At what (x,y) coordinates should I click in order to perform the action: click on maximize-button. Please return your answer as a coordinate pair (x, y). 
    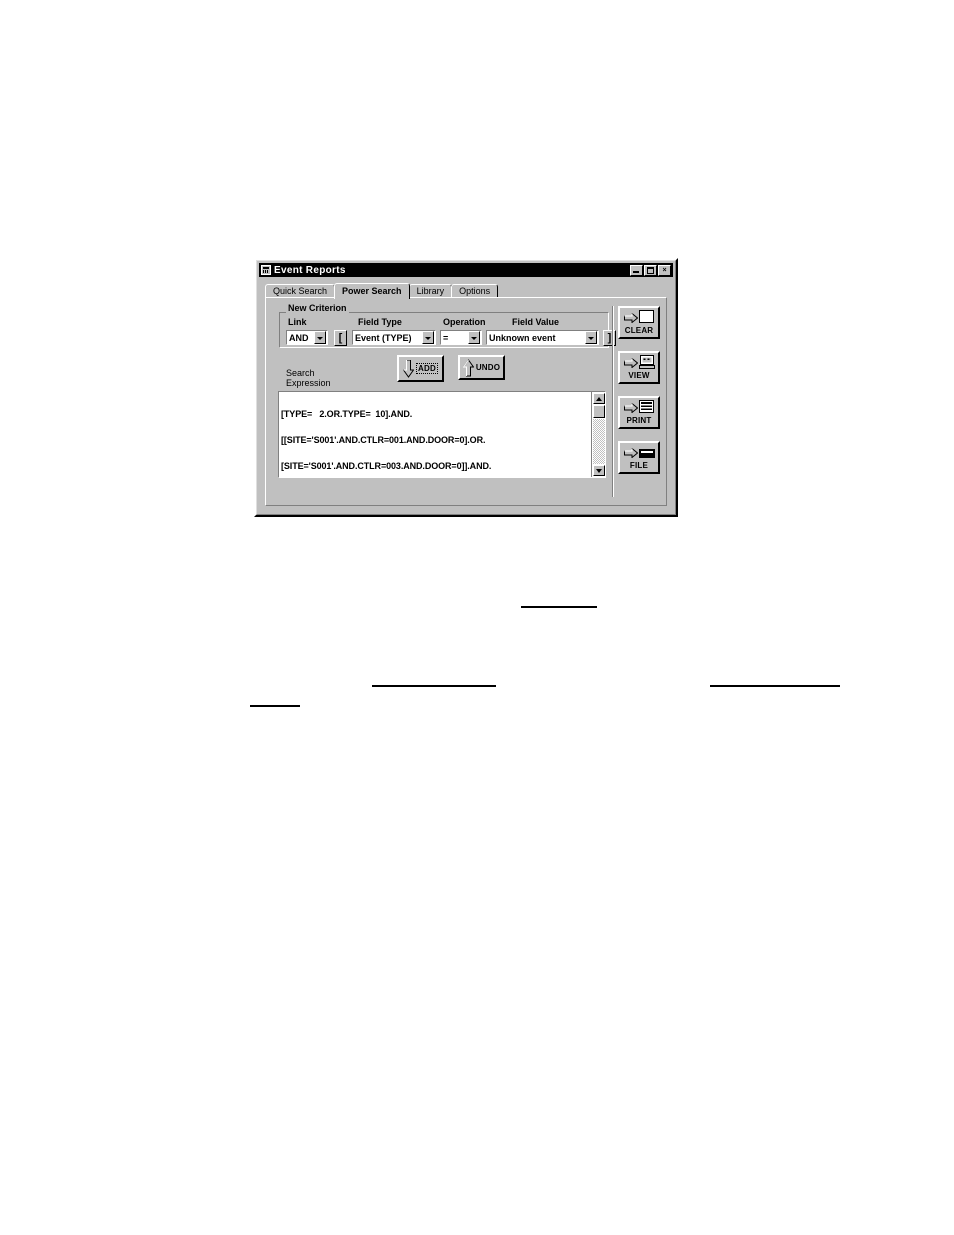
    Looking at the image, I should click on (650, 270).